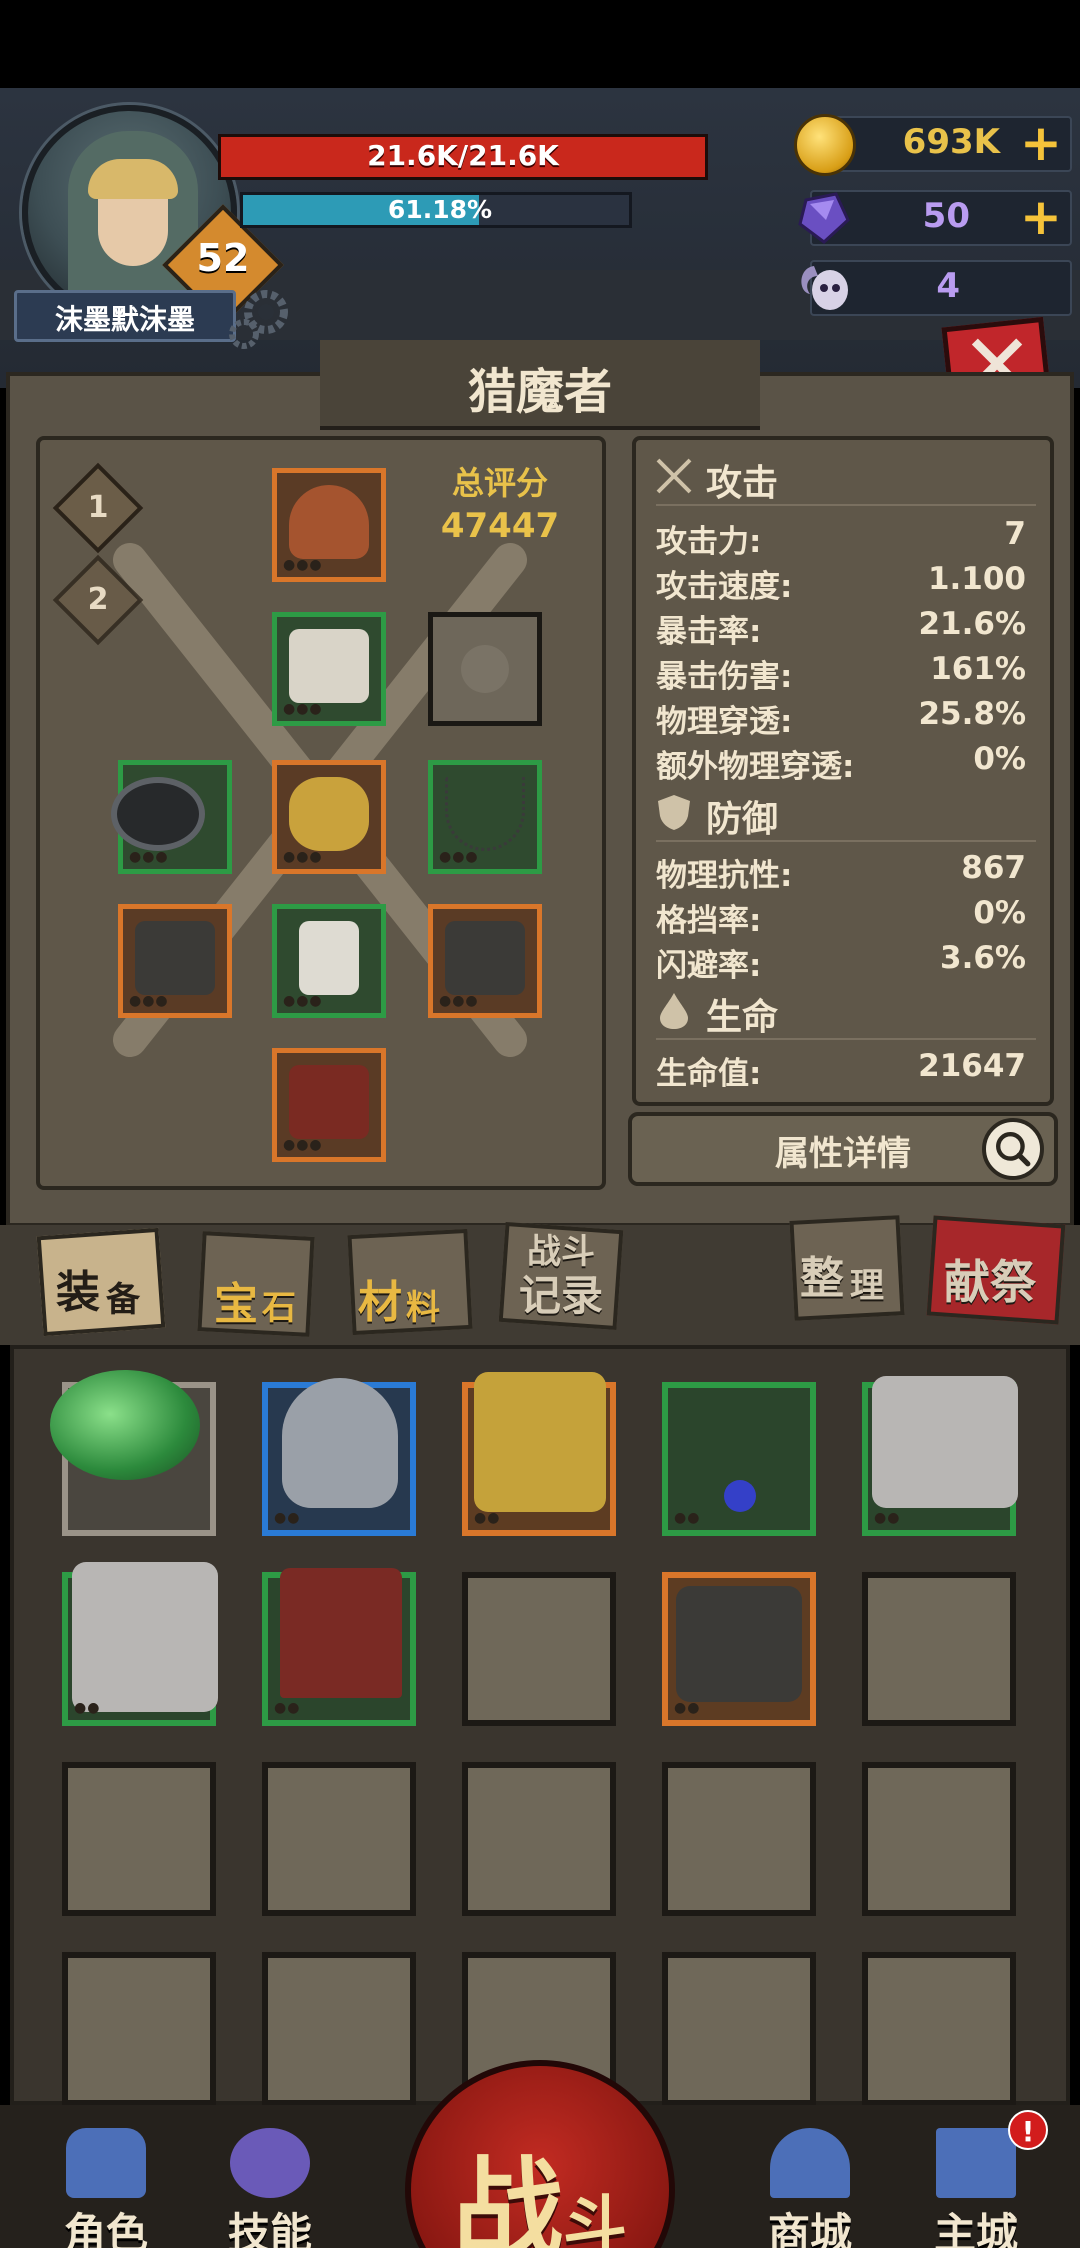 This screenshot has height=2248, width=1080. What do you see at coordinates (262, 318) in the screenshot?
I see `gear-icon` at bounding box center [262, 318].